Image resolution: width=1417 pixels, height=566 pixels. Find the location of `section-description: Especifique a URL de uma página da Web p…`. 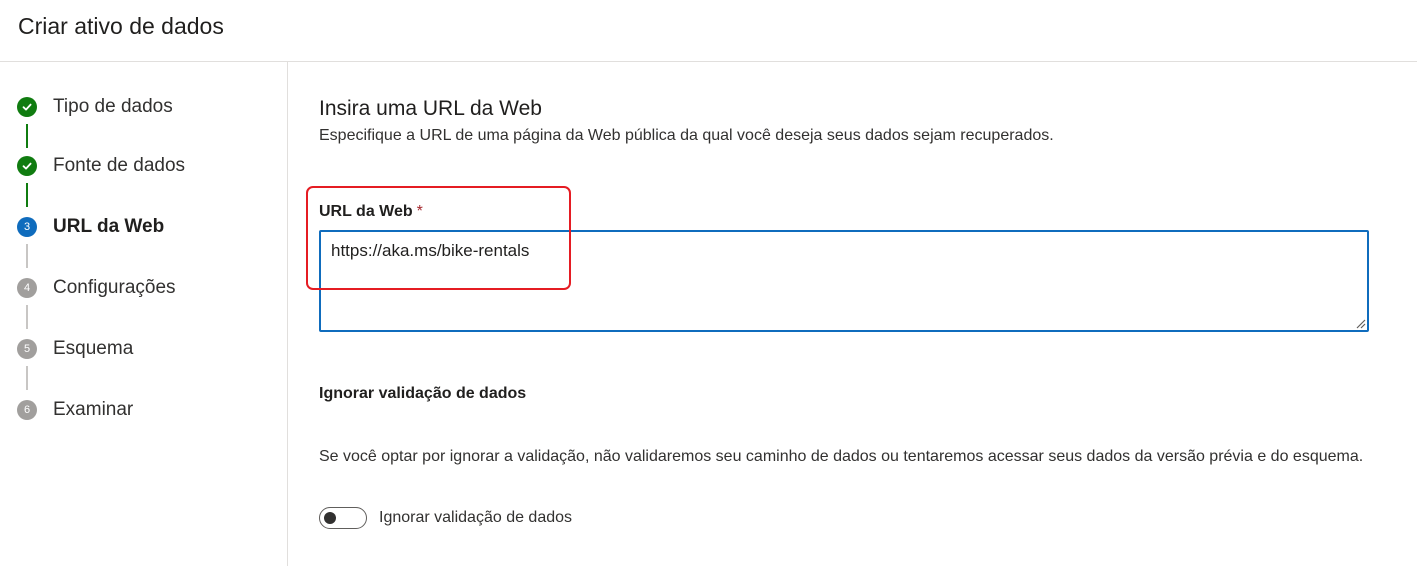

section-description: Especifique a URL de uma página da Web p… is located at coordinates (686, 135).